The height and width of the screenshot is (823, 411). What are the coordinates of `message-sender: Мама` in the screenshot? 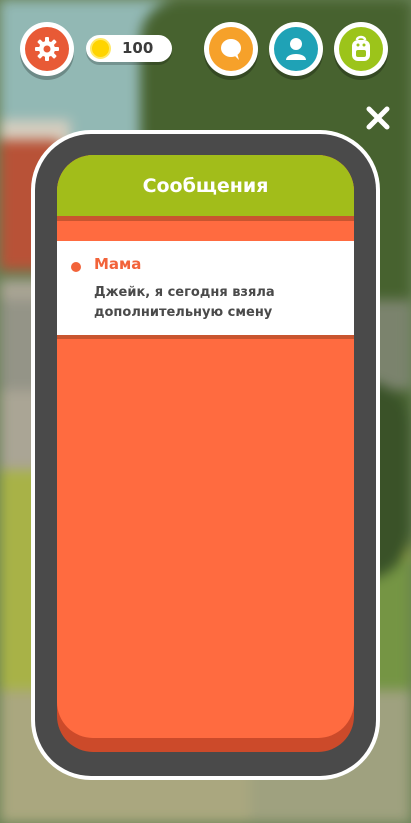 It's located at (118, 264).